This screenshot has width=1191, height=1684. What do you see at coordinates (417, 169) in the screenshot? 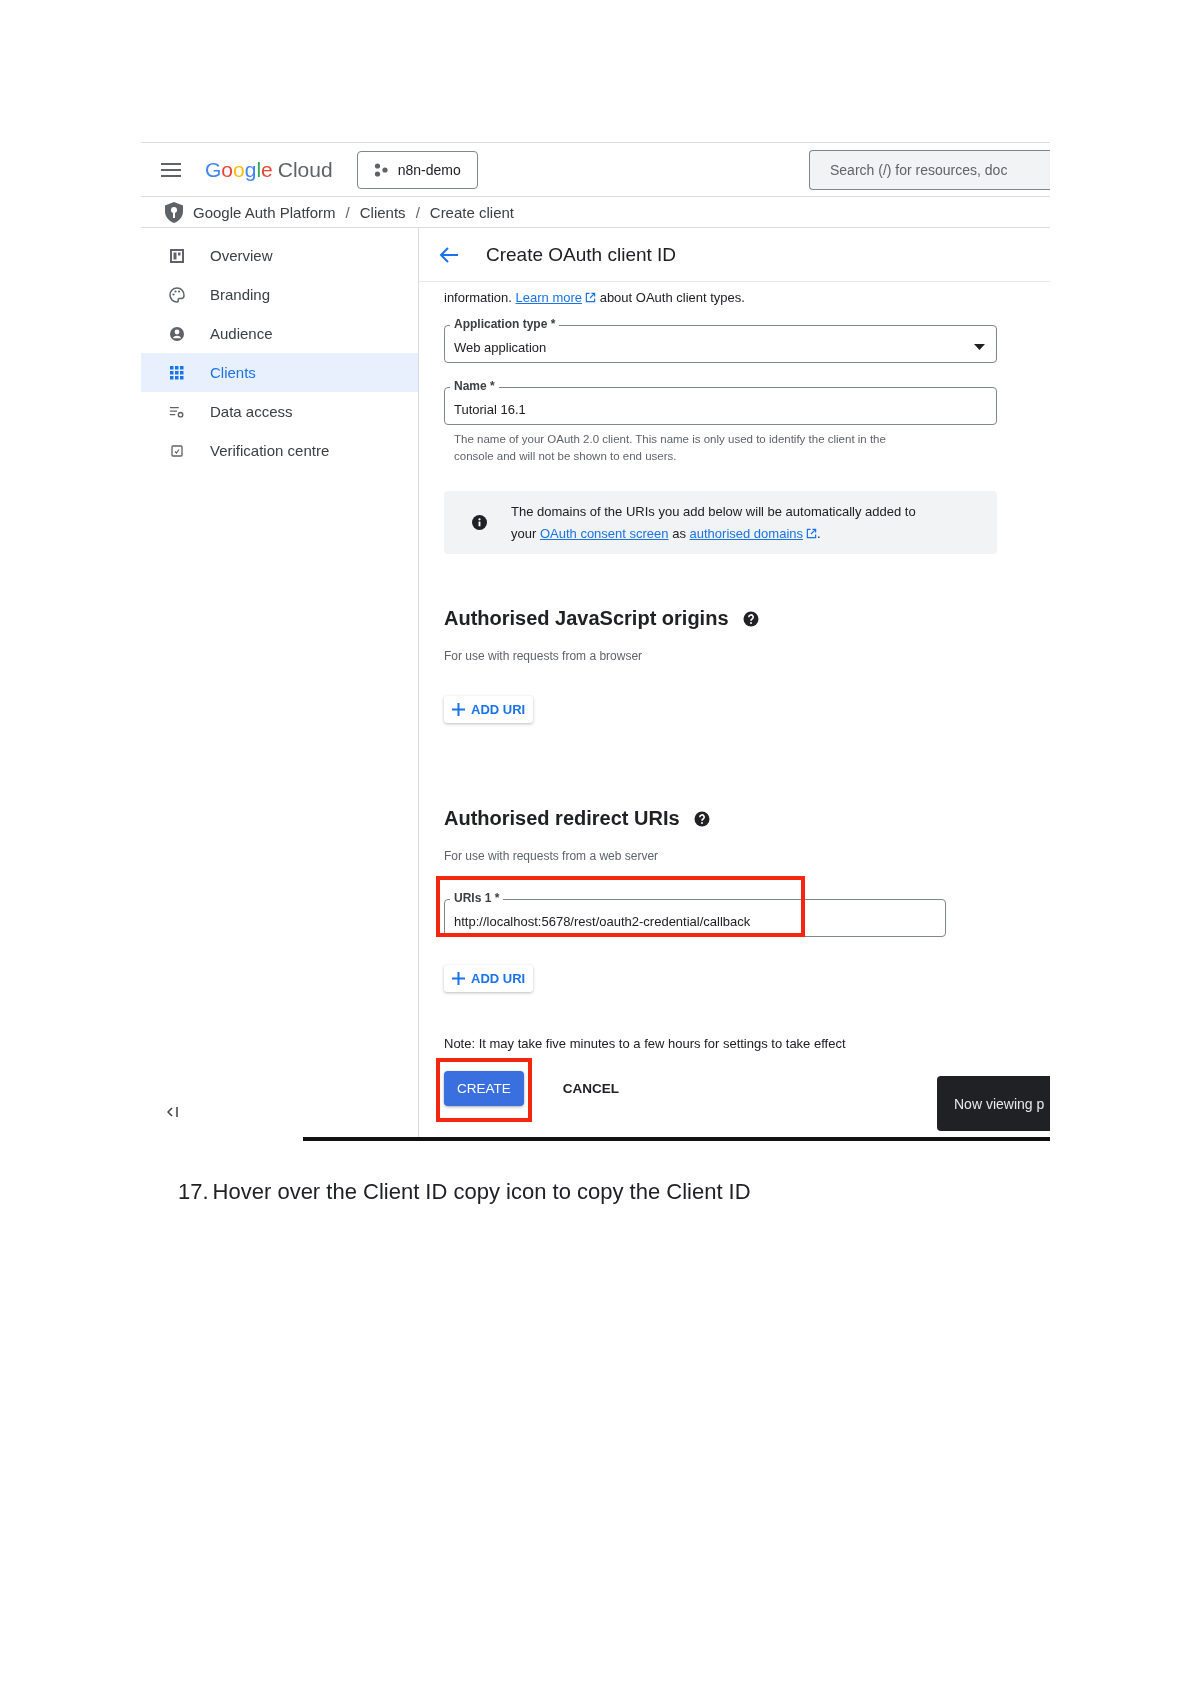
I see `project-picker: n8n-demo` at bounding box center [417, 169].